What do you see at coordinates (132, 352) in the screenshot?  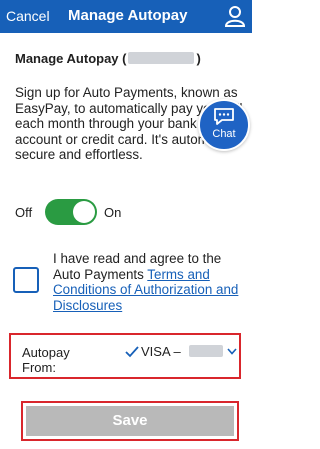 I see `check-icon` at bounding box center [132, 352].